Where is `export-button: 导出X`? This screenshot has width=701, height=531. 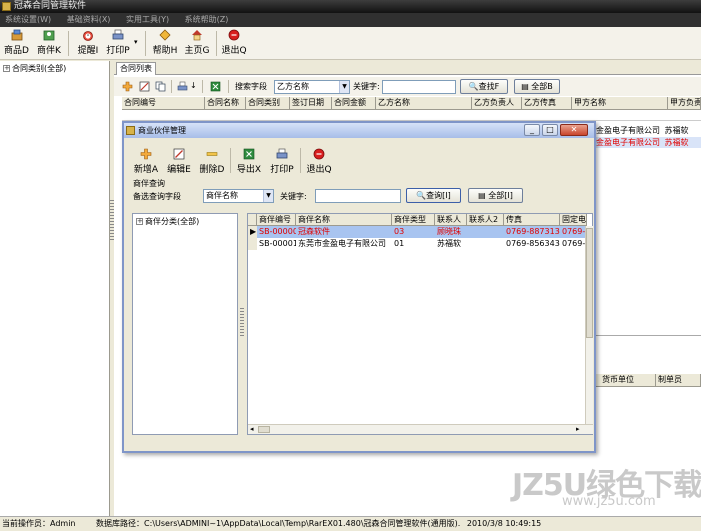 export-button: 导出X is located at coordinates (249, 162).